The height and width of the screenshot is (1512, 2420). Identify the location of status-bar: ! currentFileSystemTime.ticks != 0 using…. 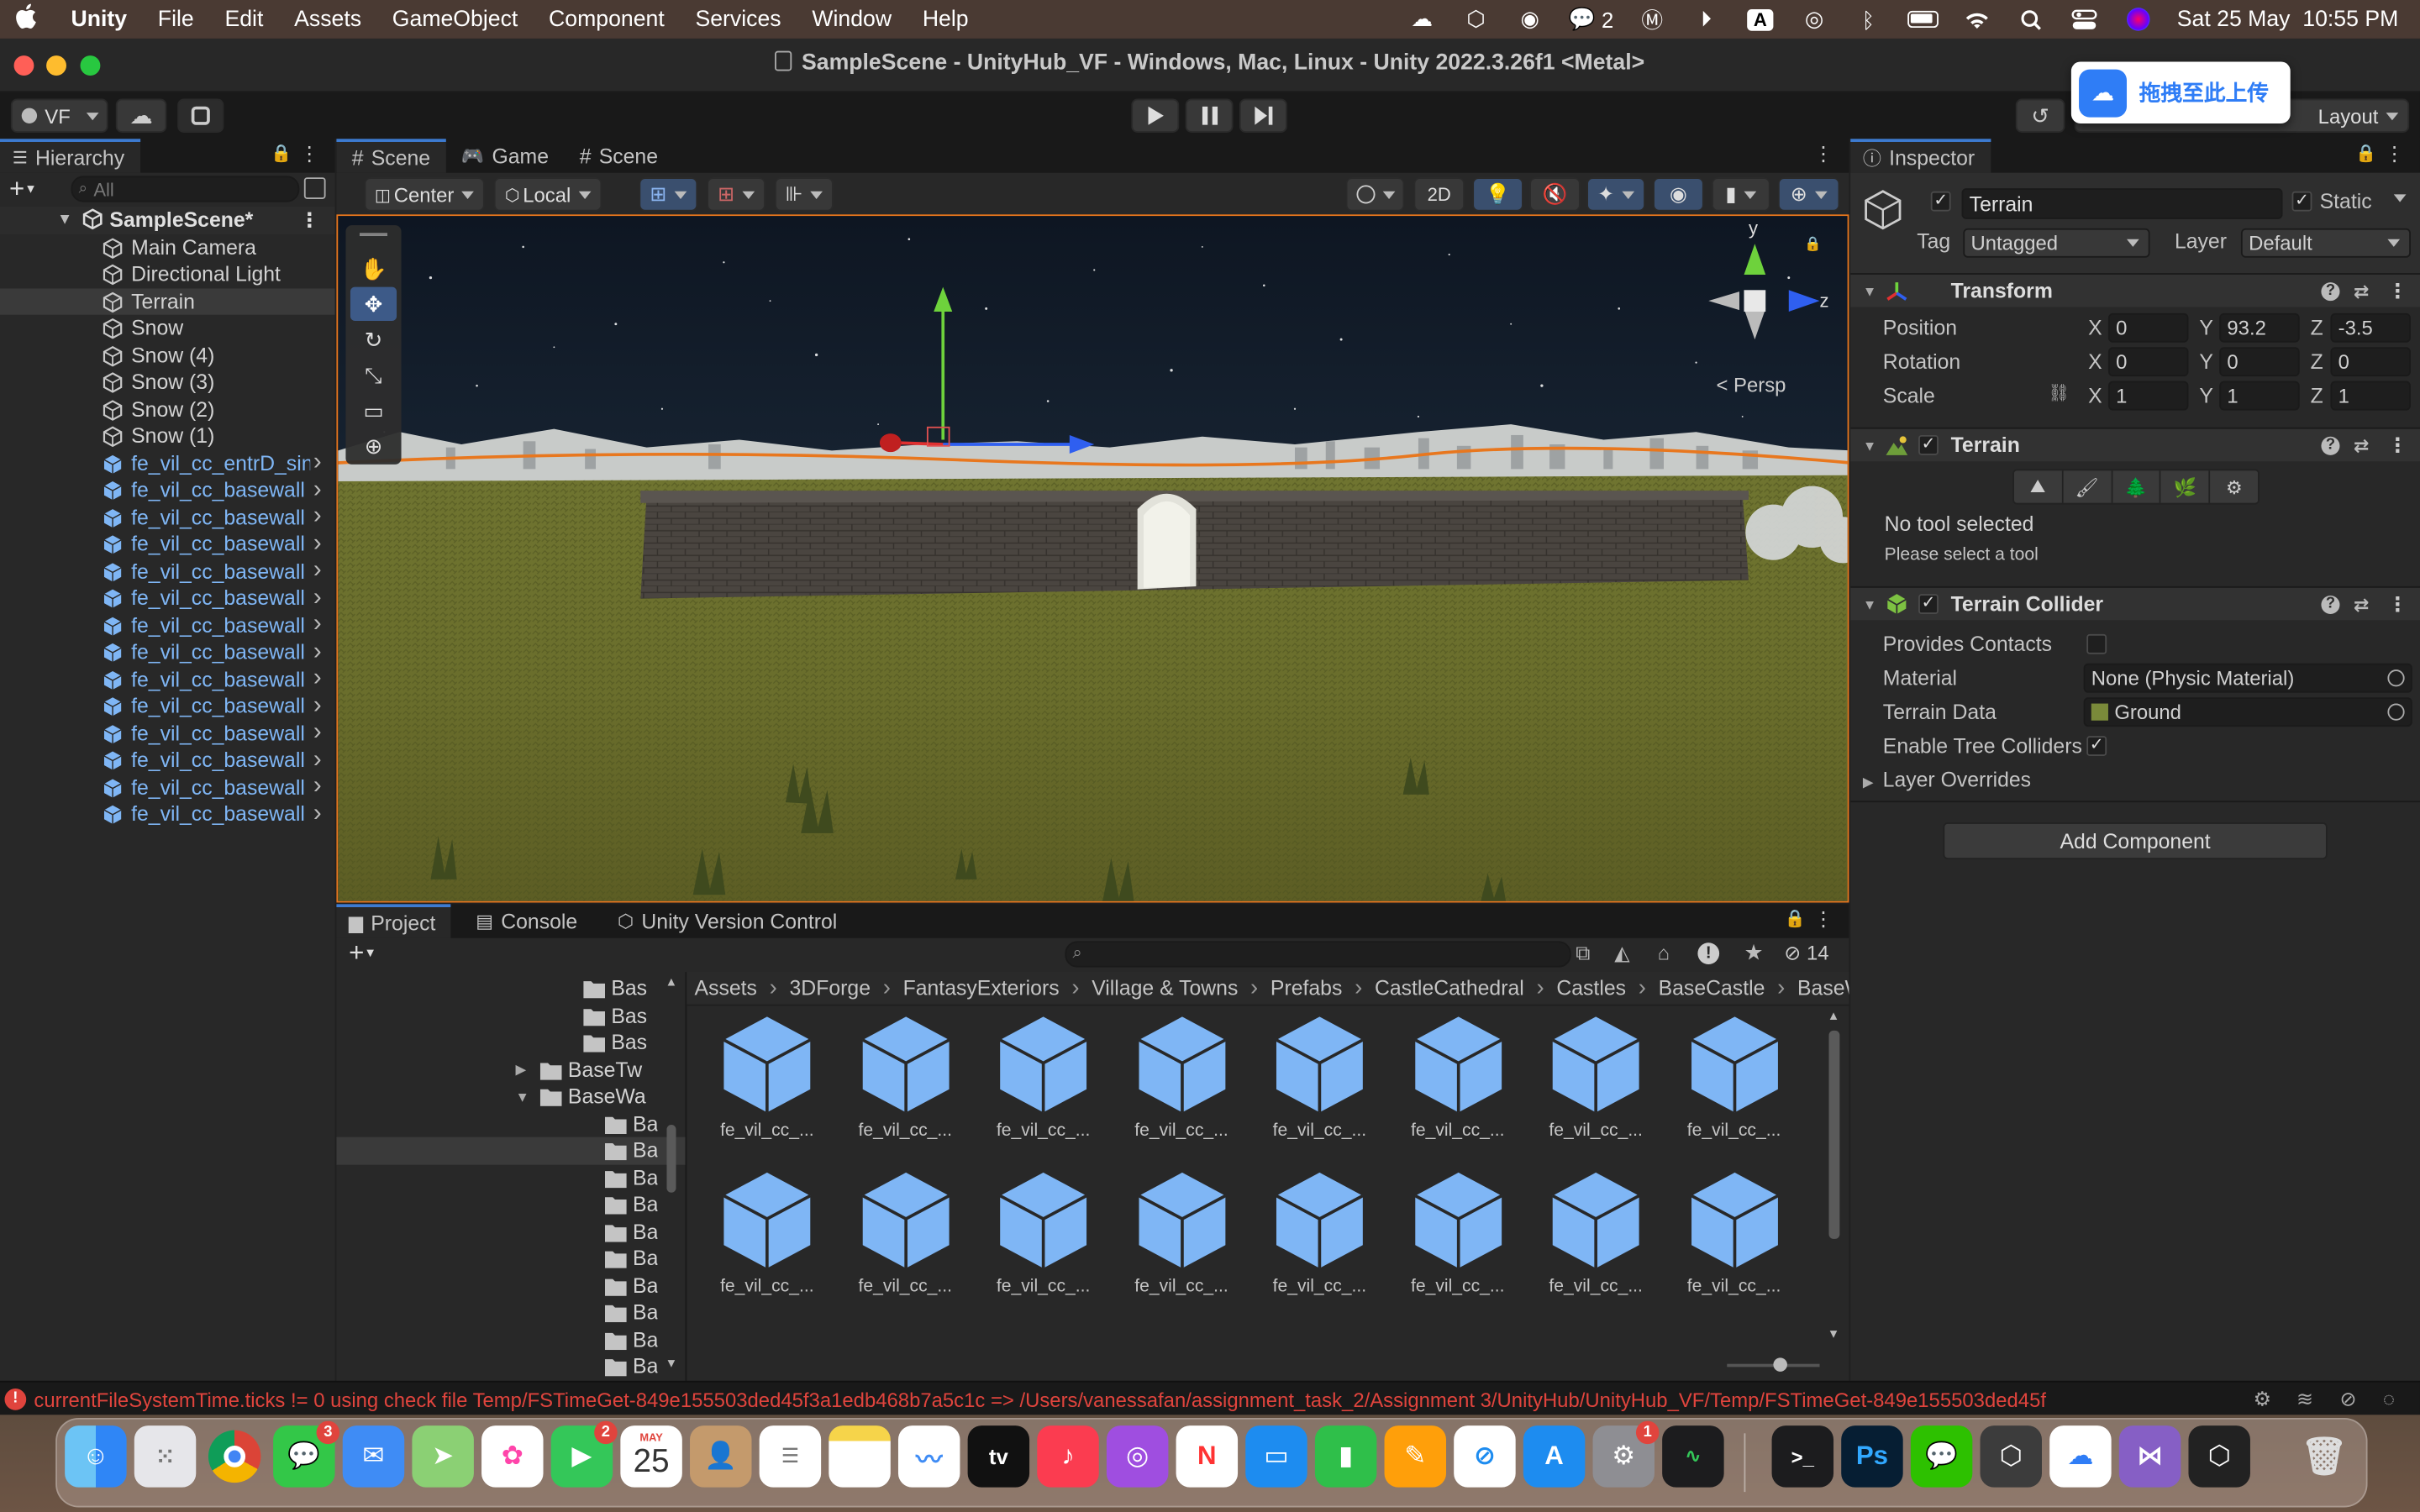
(1210, 1397).